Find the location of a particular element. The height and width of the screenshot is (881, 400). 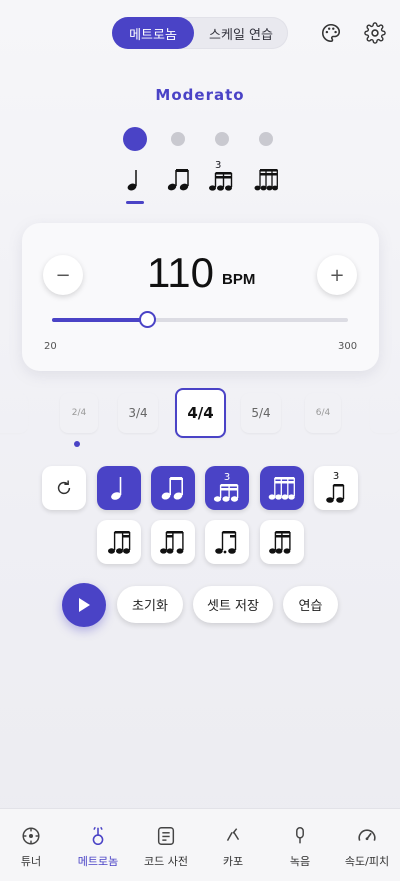

nav-chord-dictionary: 코드 사전 is located at coordinates (166, 845).